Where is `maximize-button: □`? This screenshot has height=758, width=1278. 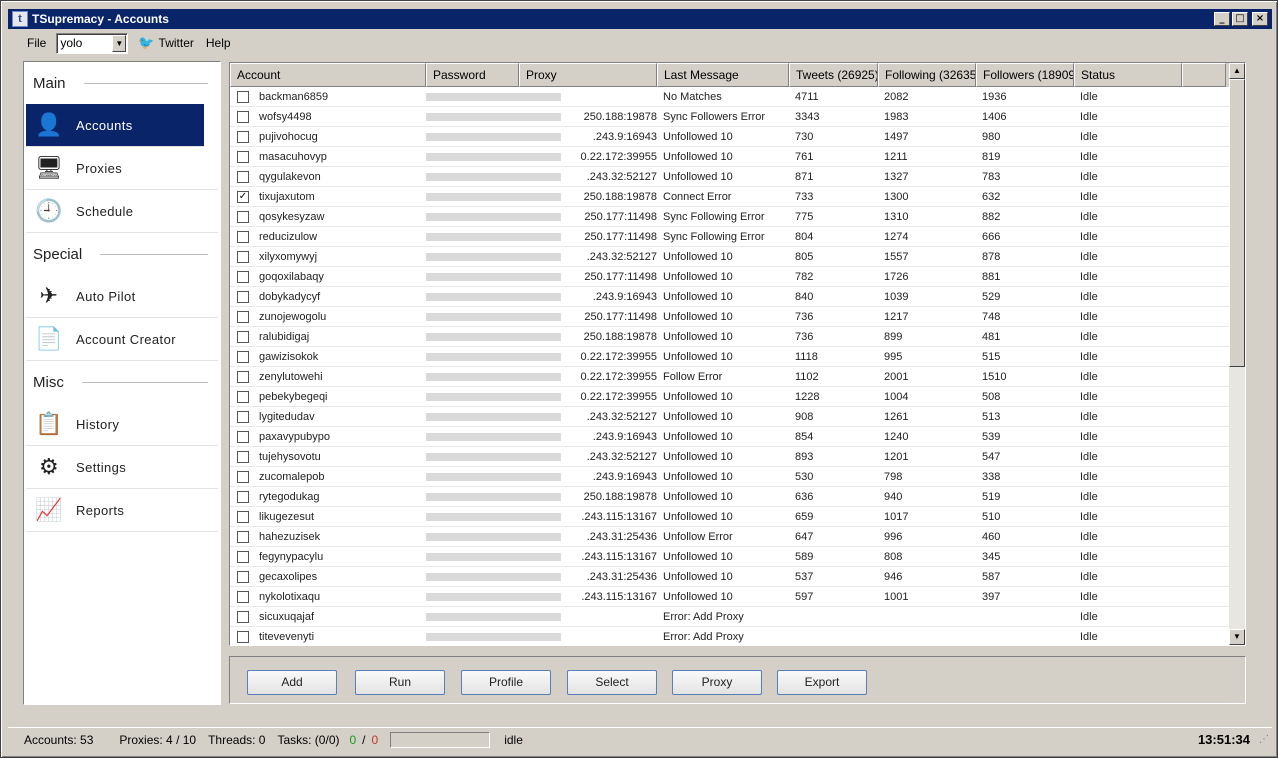
maximize-button: □ is located at coordinates (1240, 19).